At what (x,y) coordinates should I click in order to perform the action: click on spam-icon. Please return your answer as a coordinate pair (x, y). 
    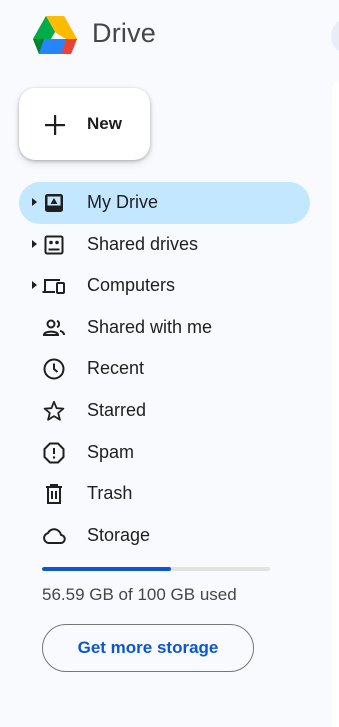
    Looking at the image, I should click on (54, 453).